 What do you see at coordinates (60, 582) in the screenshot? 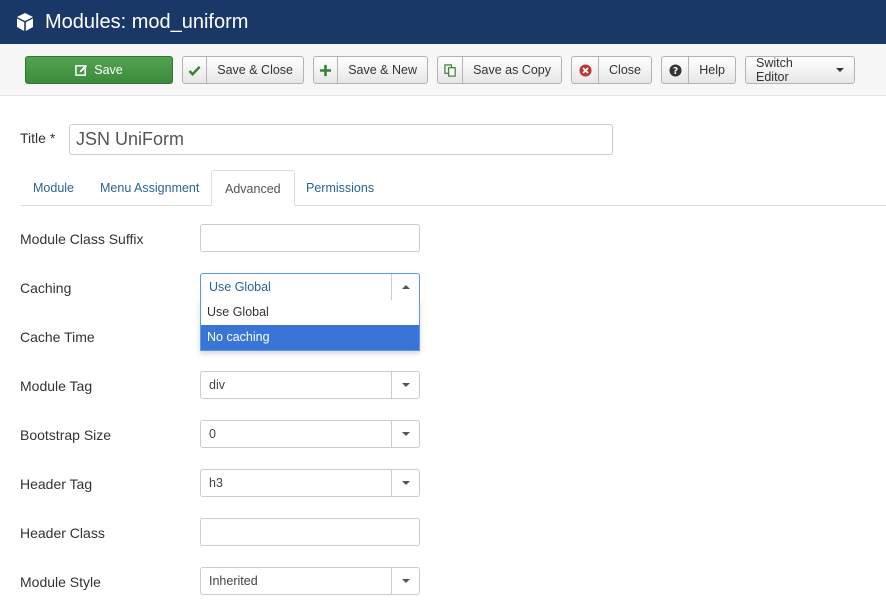
I see `module-style-label: Module Style` at bounding box center [60, 582].